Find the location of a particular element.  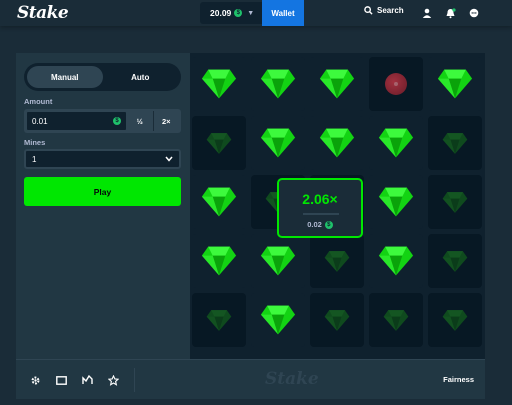

auto-tab: Auto is located at coordinates (141, 77).